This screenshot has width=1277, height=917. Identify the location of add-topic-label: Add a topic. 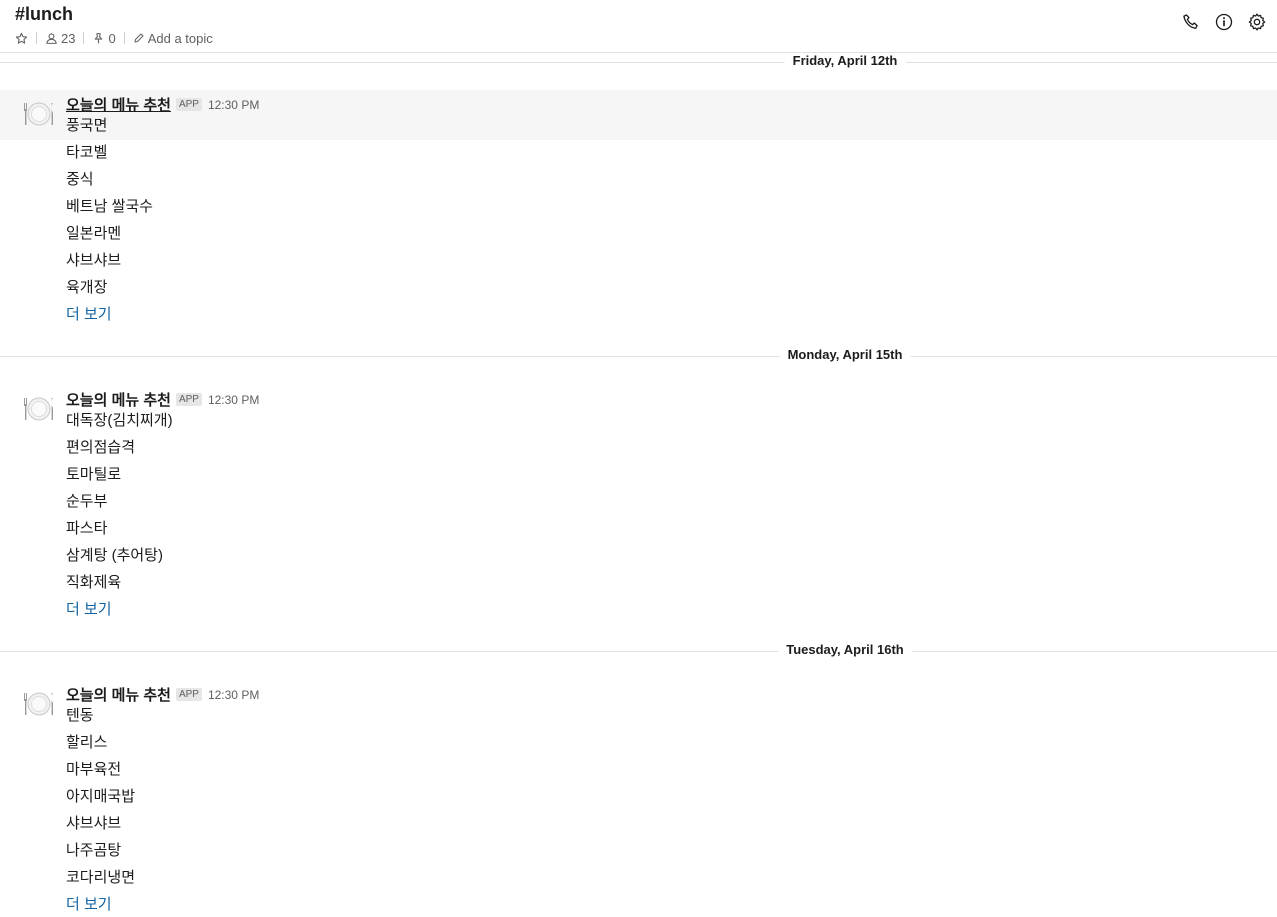
(180, 38).